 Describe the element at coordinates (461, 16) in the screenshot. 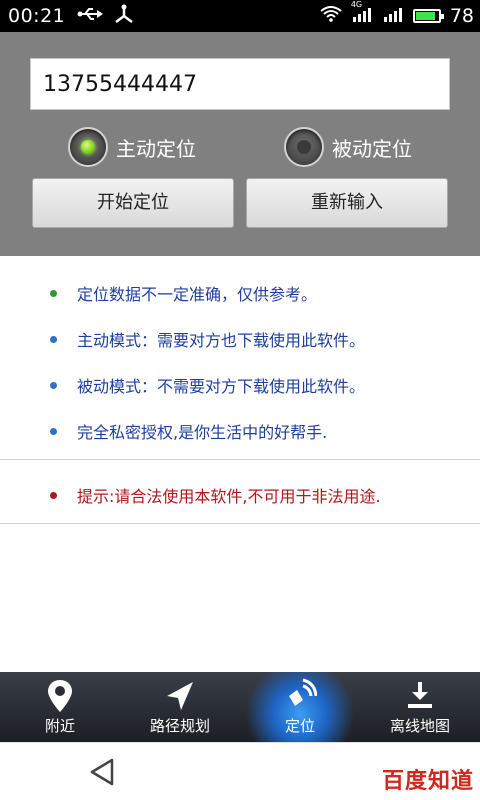

I see `battery-percent: 78` at that location.